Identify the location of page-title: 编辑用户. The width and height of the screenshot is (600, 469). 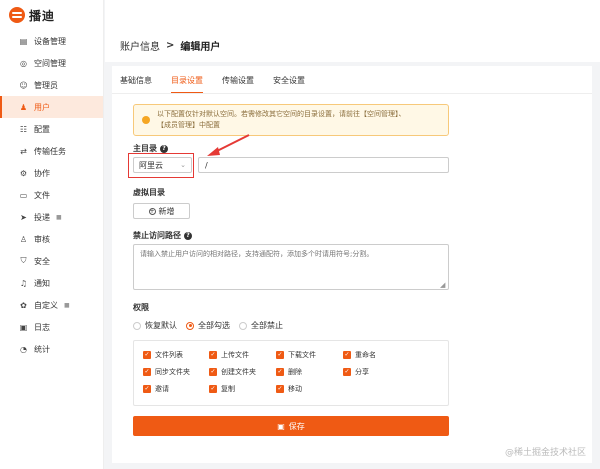
(200, 47).